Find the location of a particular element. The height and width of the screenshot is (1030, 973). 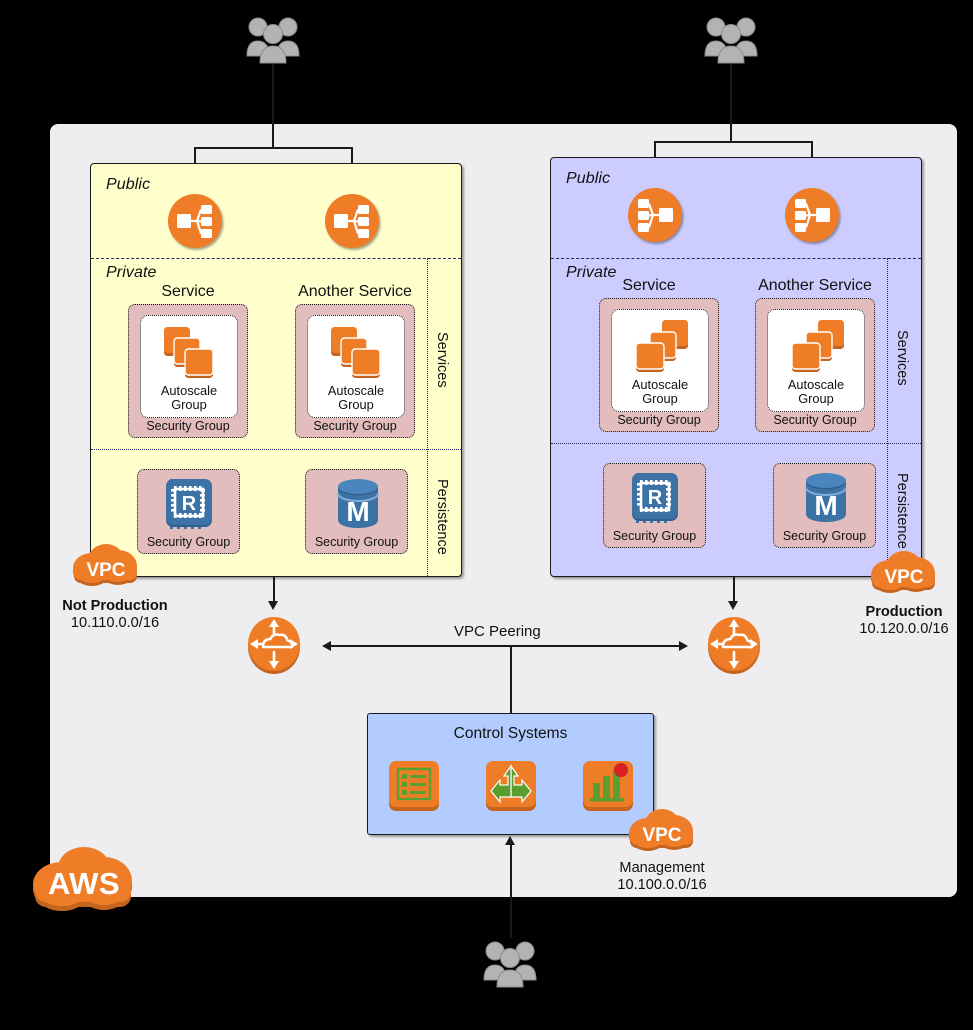

mysql-database-icon-notprod: M is located at coordinates (358, 506).